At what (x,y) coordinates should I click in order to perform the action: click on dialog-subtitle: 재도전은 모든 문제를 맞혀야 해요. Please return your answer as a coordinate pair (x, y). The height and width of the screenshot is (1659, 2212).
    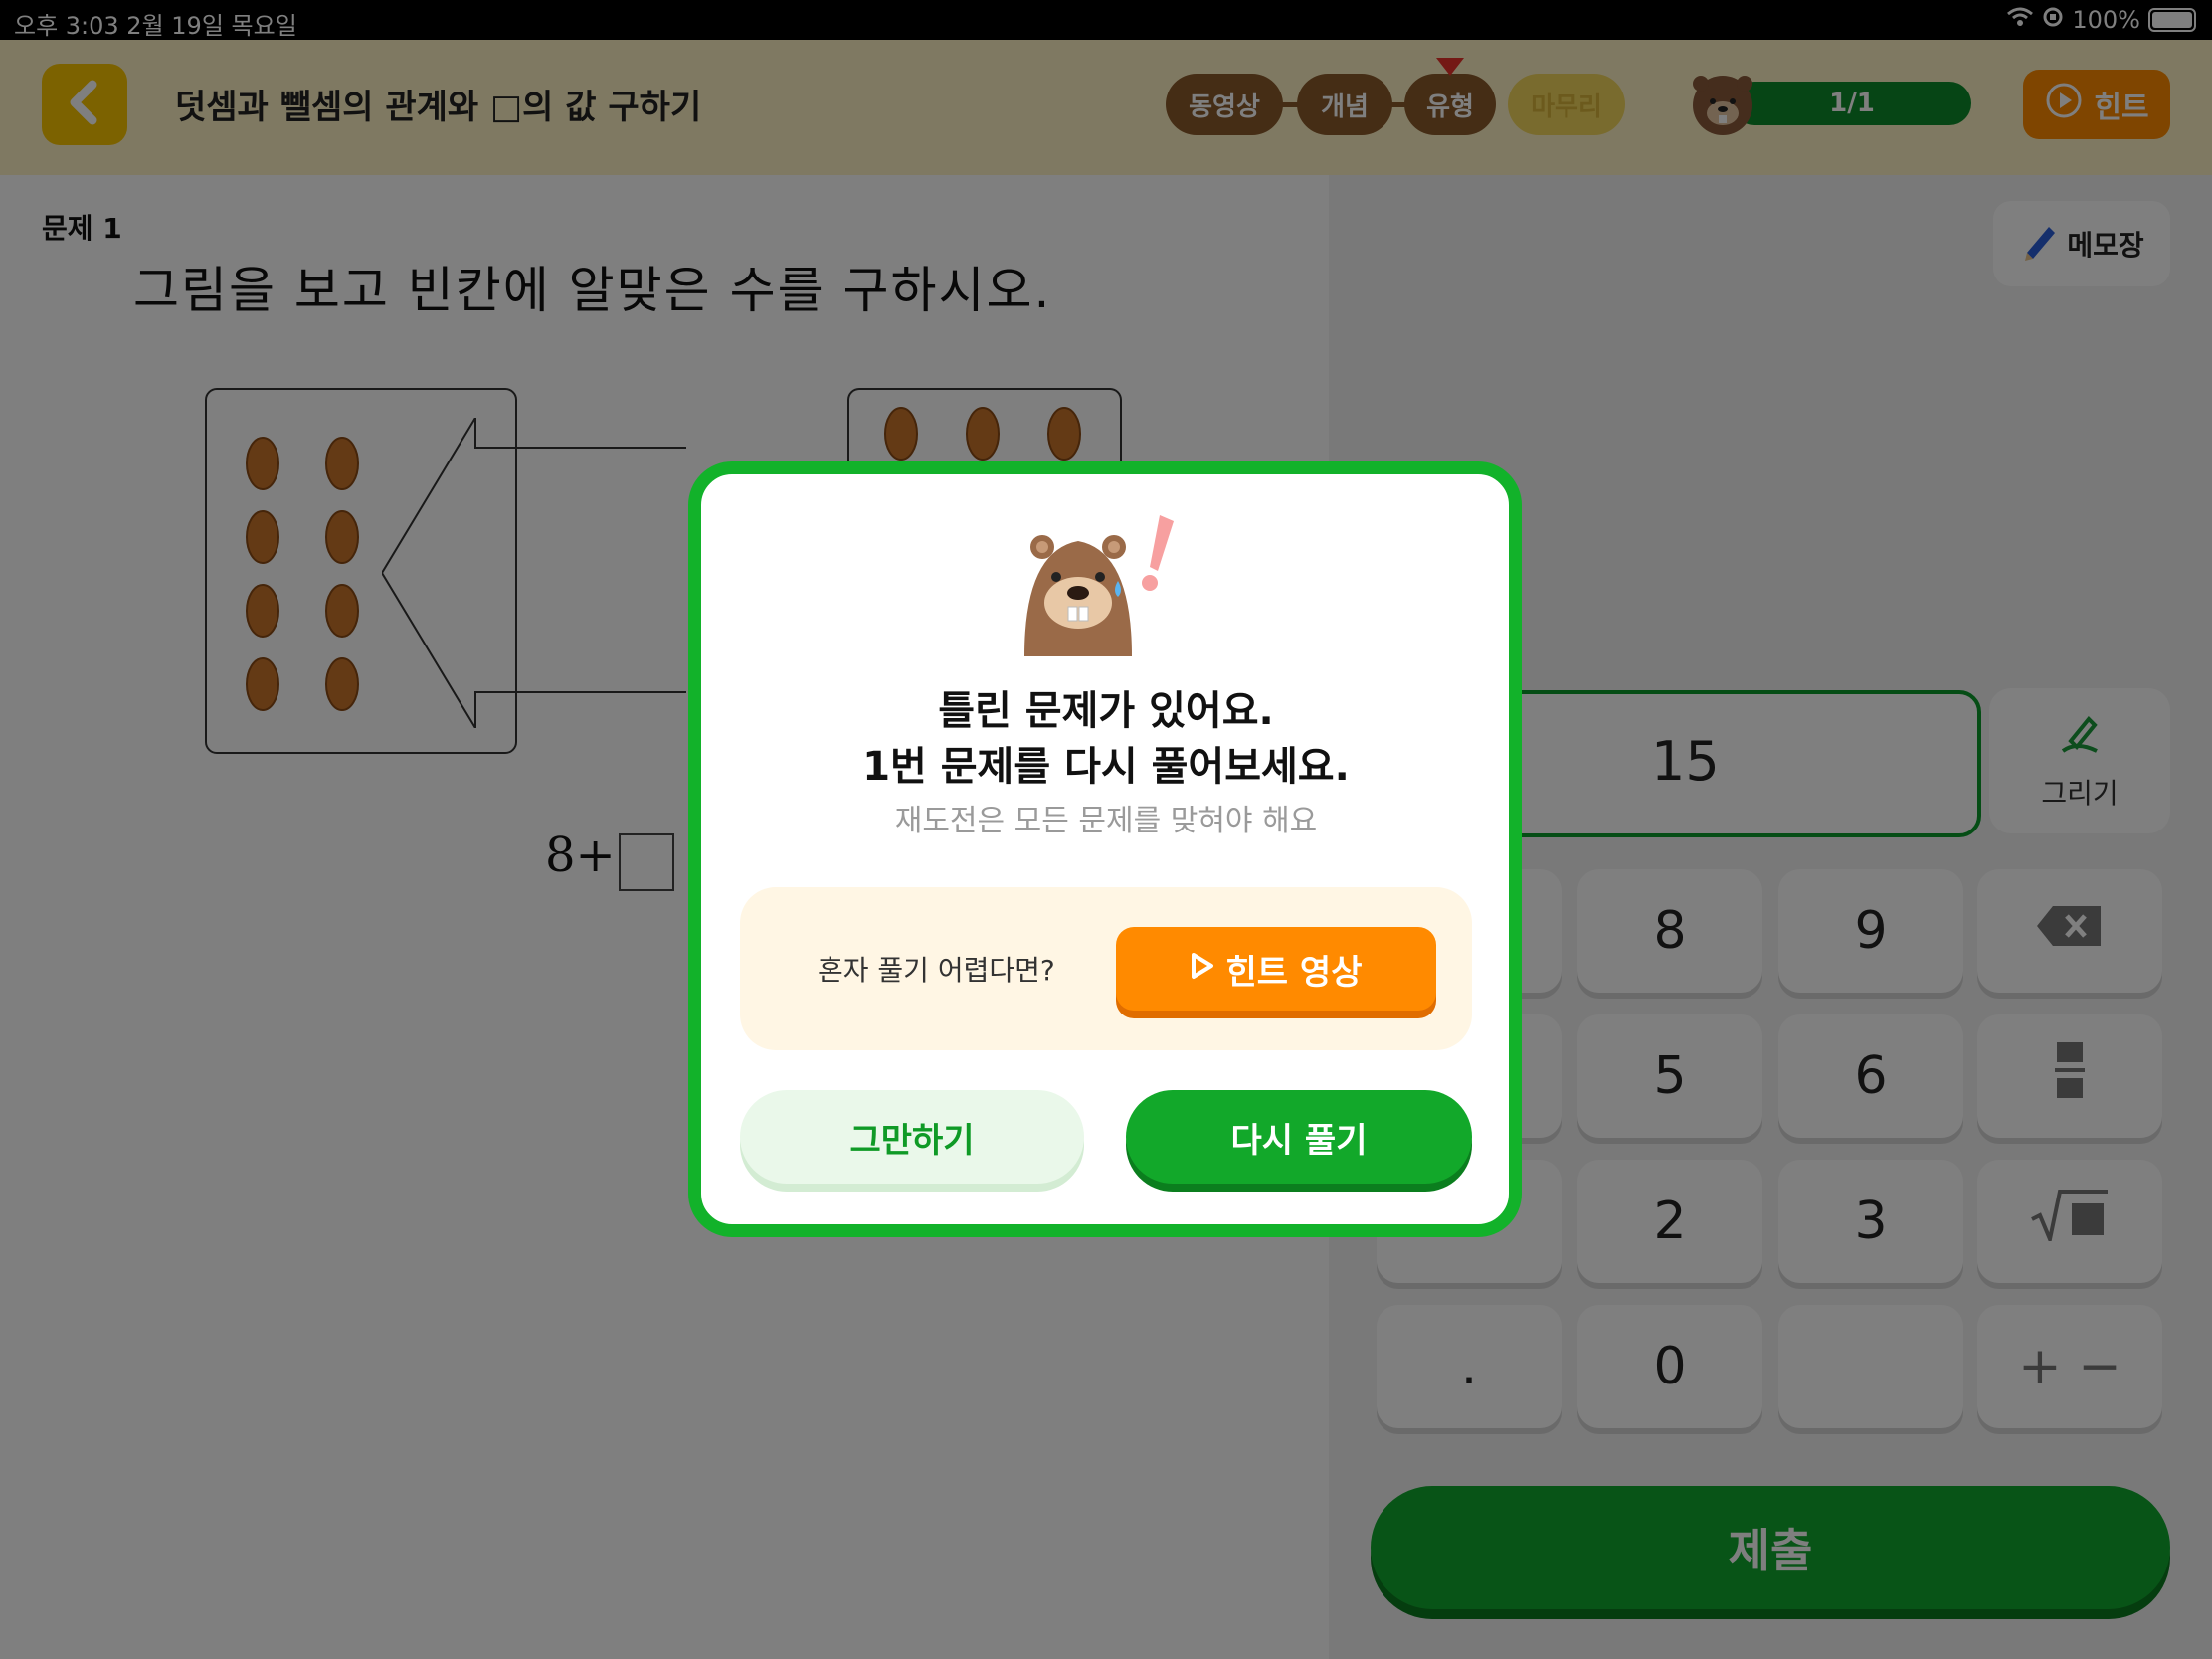
    Looking at the image, I should click on (1106, 821).